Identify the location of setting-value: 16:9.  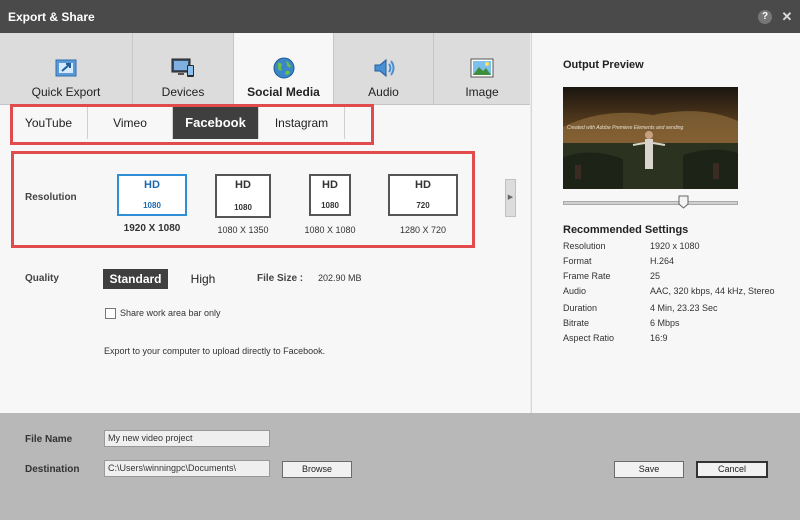
(659, 338).